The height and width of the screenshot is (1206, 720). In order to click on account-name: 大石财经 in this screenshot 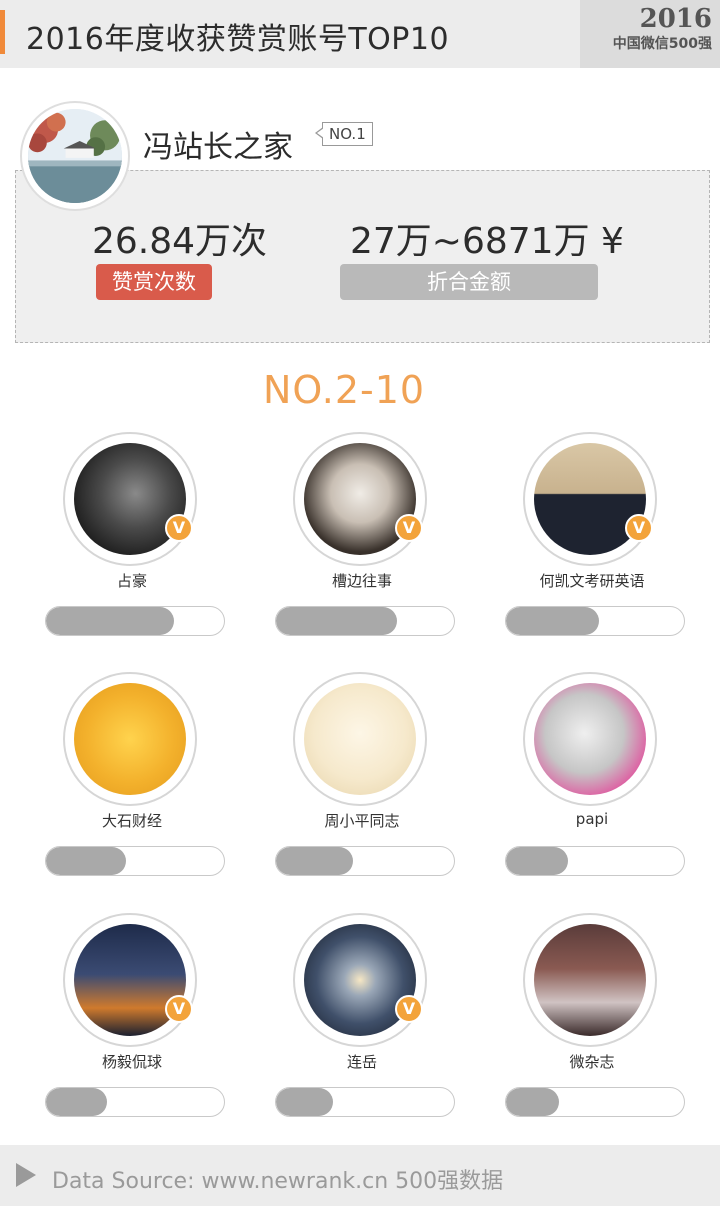, I will do `click(132, 820)`.